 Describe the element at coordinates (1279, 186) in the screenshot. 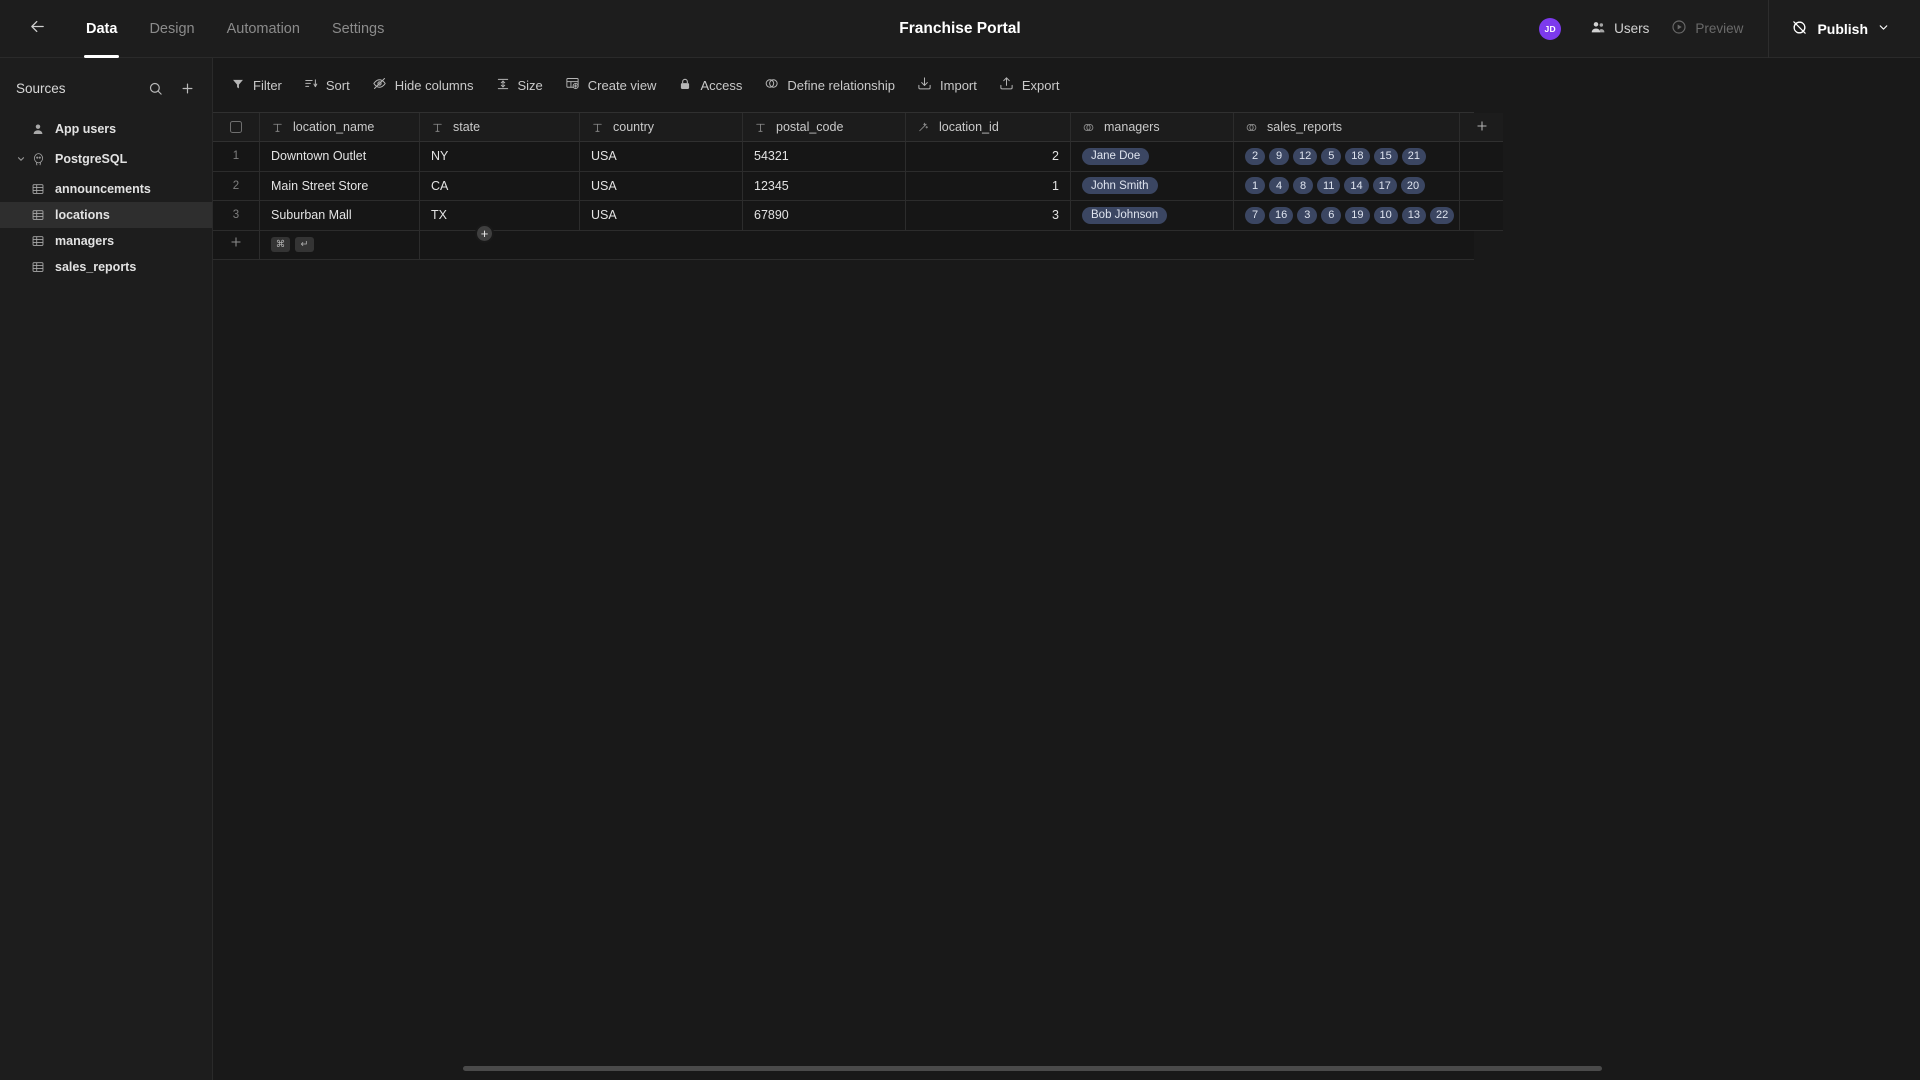

I see `sales-report-chip: 4` at that location.